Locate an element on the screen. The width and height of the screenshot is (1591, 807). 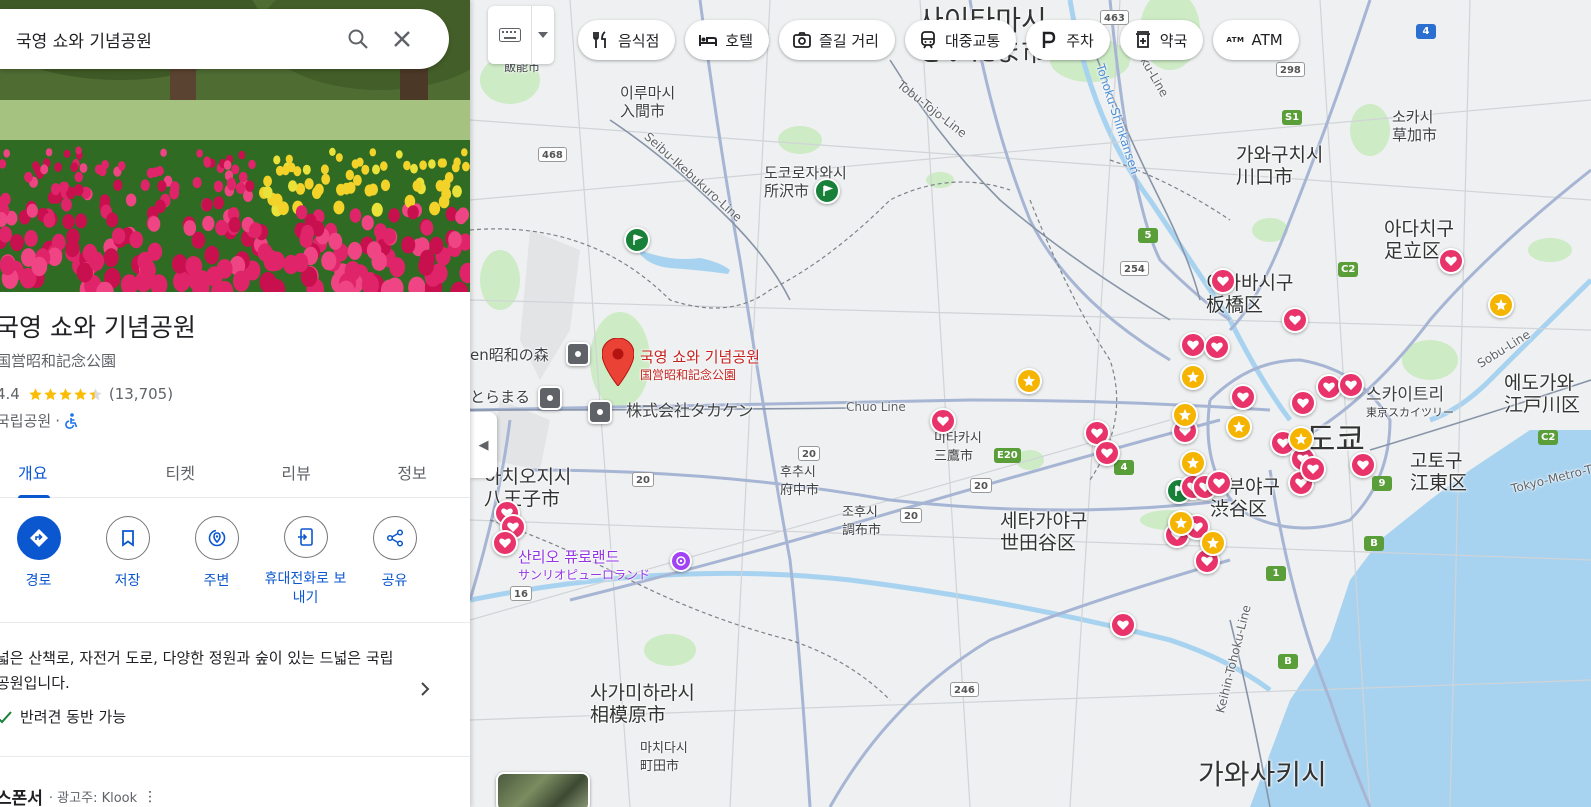
pharmacy-icon is located at coordinates (1142, 39).